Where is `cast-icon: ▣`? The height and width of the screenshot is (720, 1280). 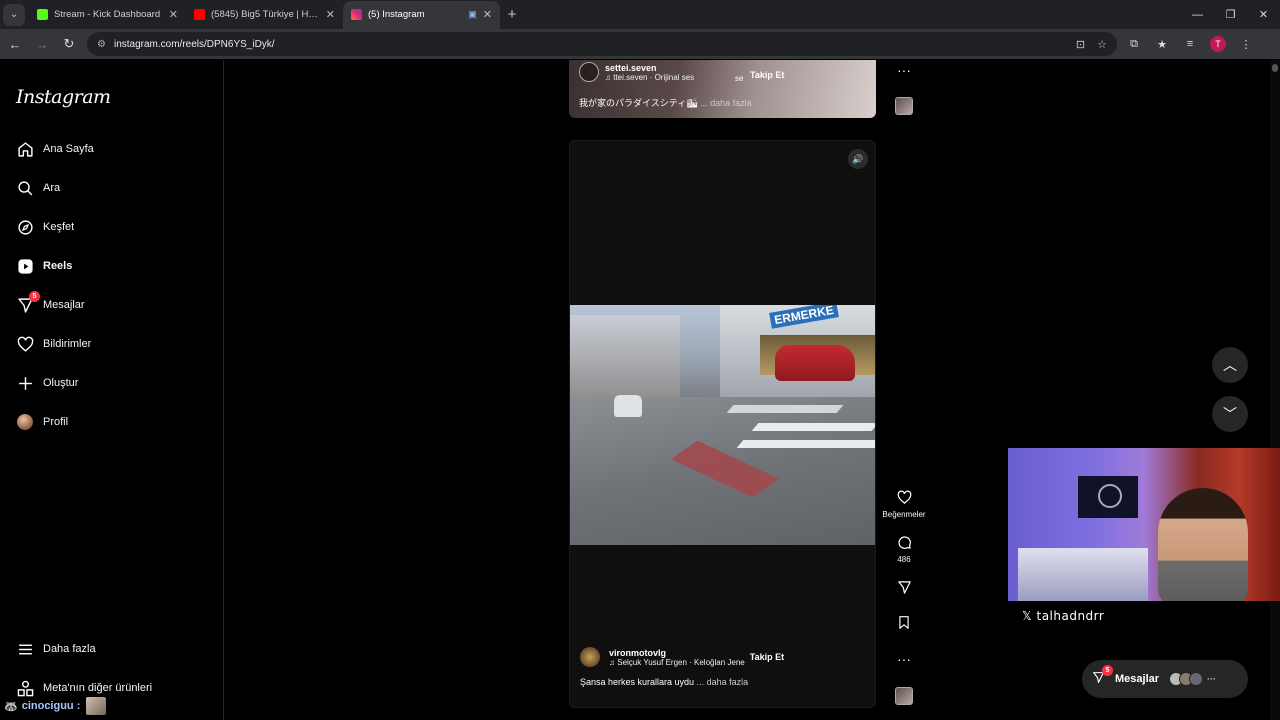 cast-icon: ▣ is located at coordinates (472, 14).